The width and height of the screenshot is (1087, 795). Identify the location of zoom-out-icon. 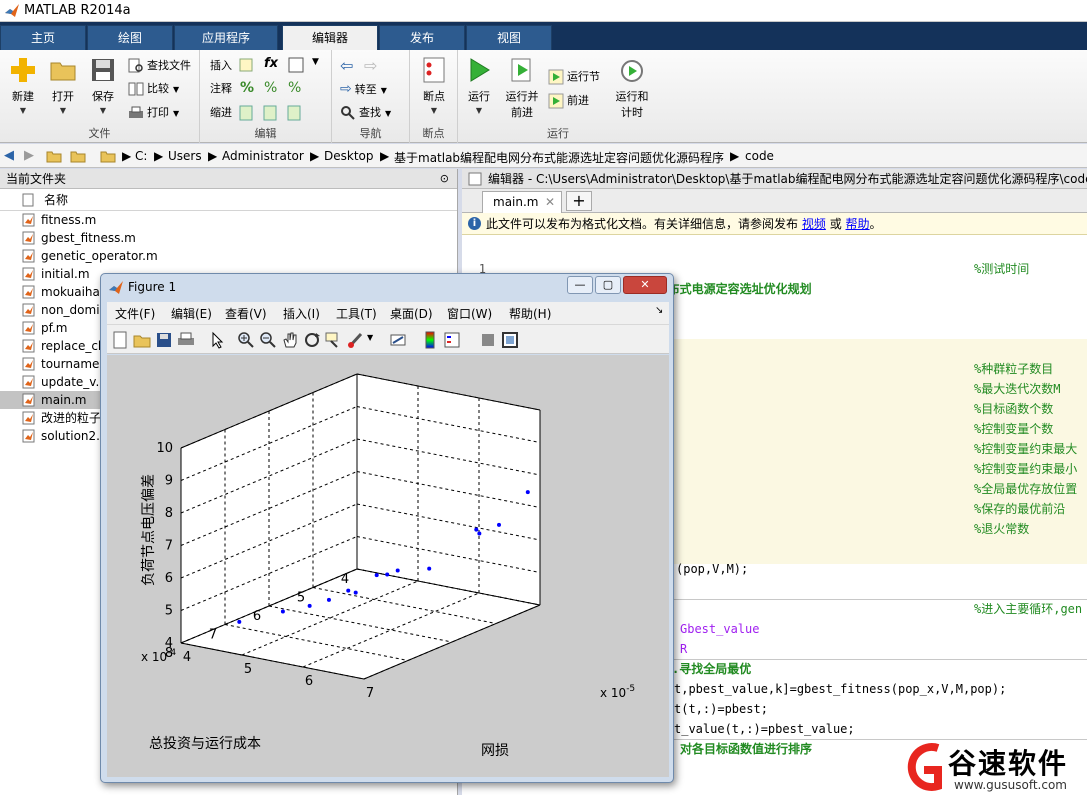
(268, 340).